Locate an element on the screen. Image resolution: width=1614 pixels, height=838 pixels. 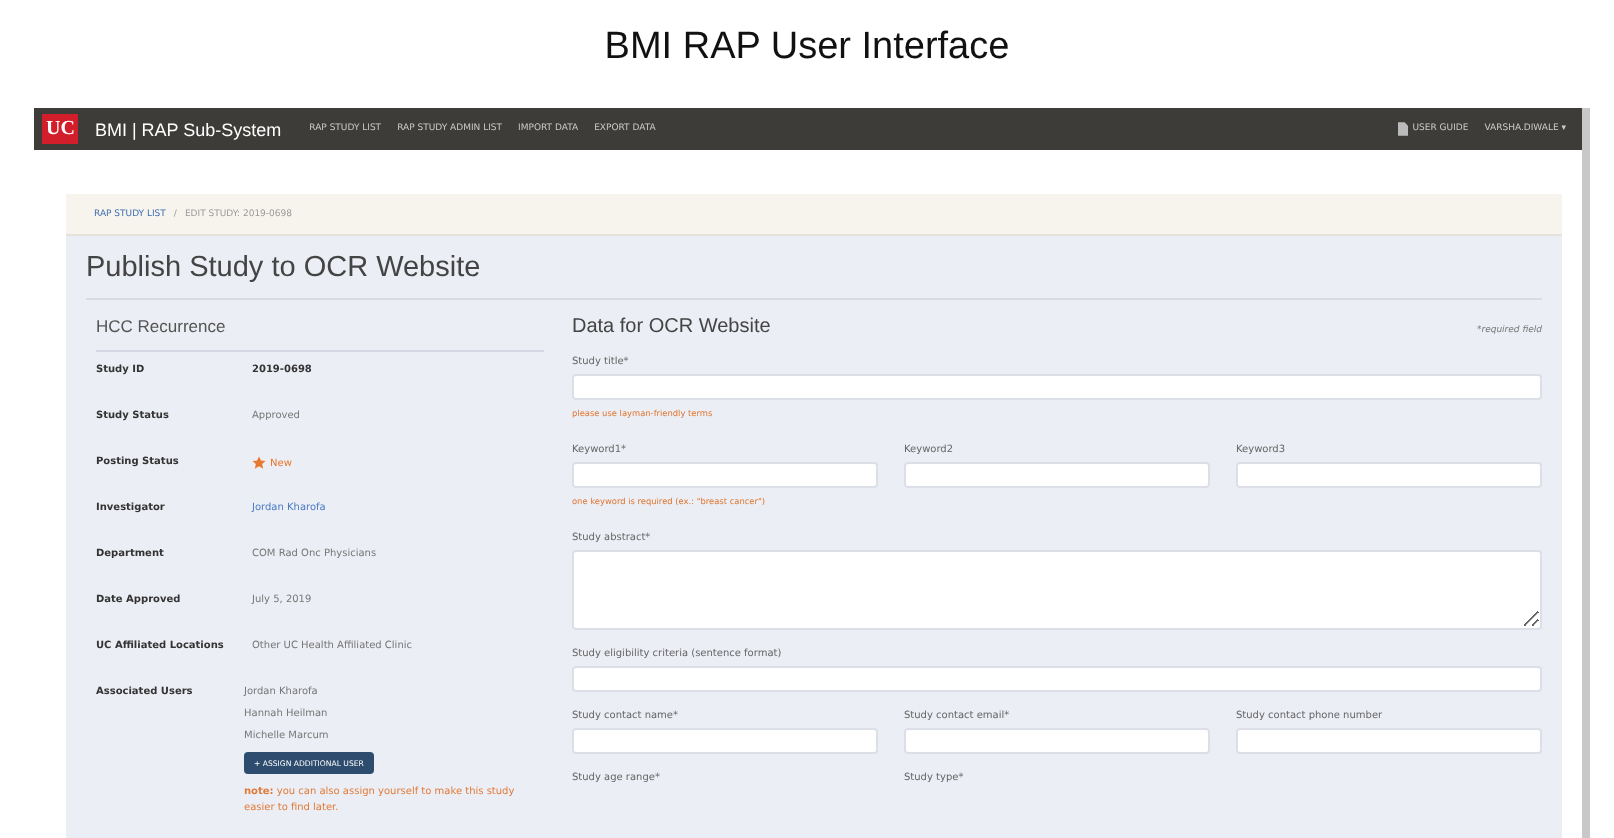
study-title: HCC Recurrence is located at coordinates (320, 334).